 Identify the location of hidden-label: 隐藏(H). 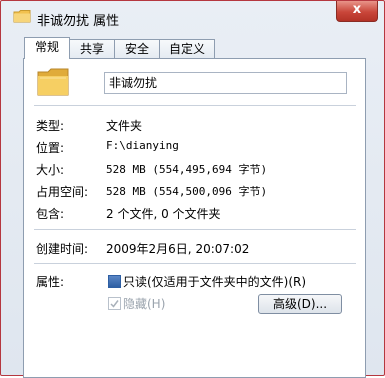
(144, 304).